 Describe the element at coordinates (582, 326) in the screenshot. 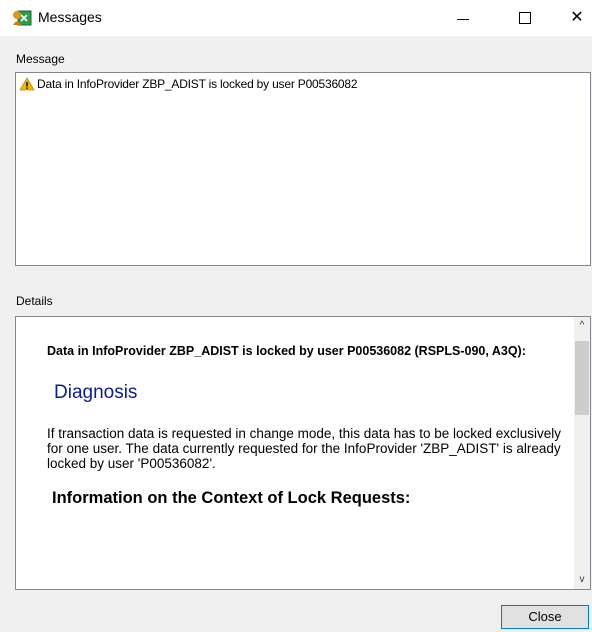

I see `scroll-up-icon: ^` at that location.